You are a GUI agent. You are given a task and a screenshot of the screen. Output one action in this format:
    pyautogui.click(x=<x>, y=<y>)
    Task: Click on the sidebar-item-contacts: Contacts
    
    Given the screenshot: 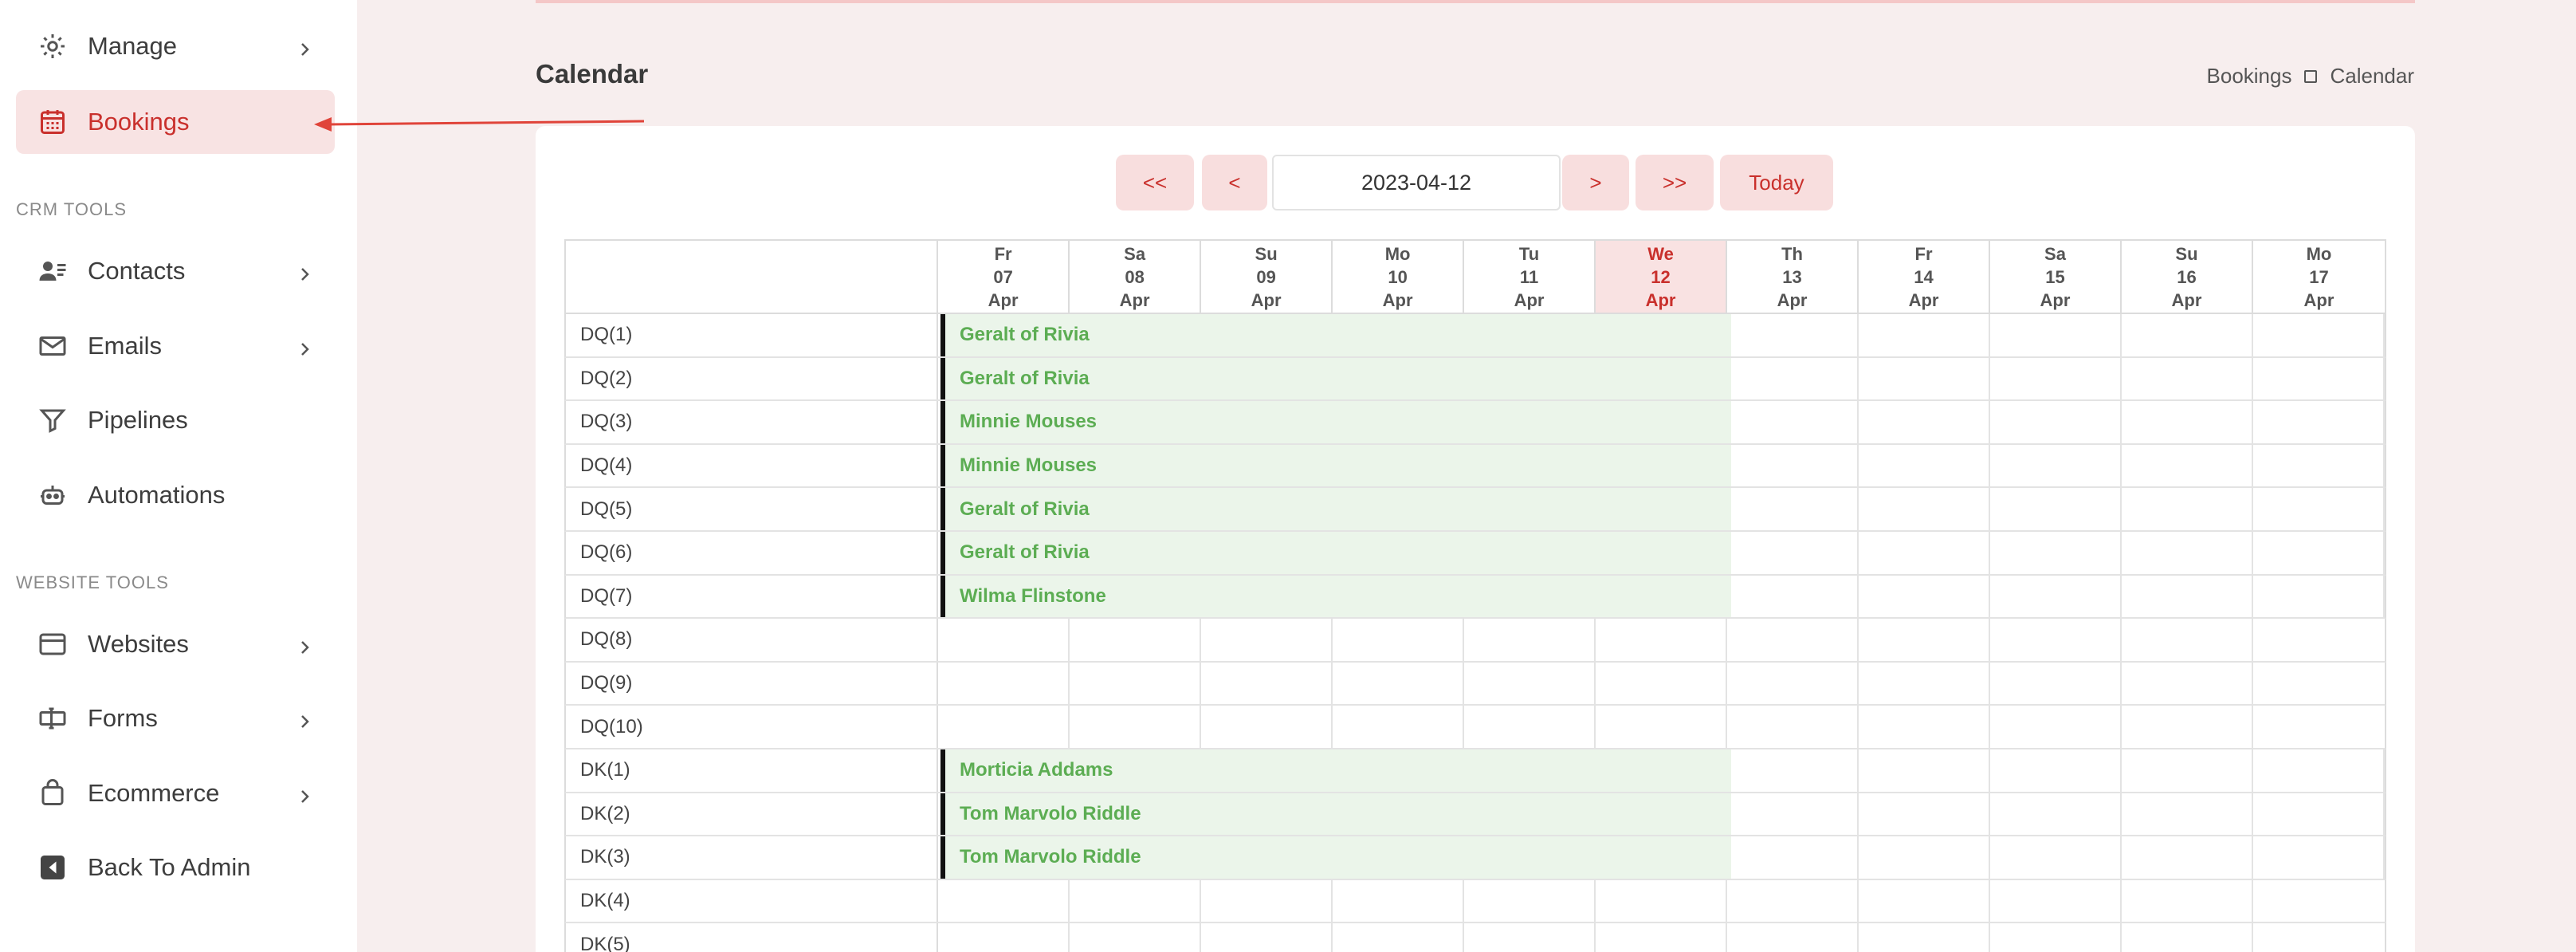 What is the action you would take?
    pyautogui.click(x=175, y=271)
    